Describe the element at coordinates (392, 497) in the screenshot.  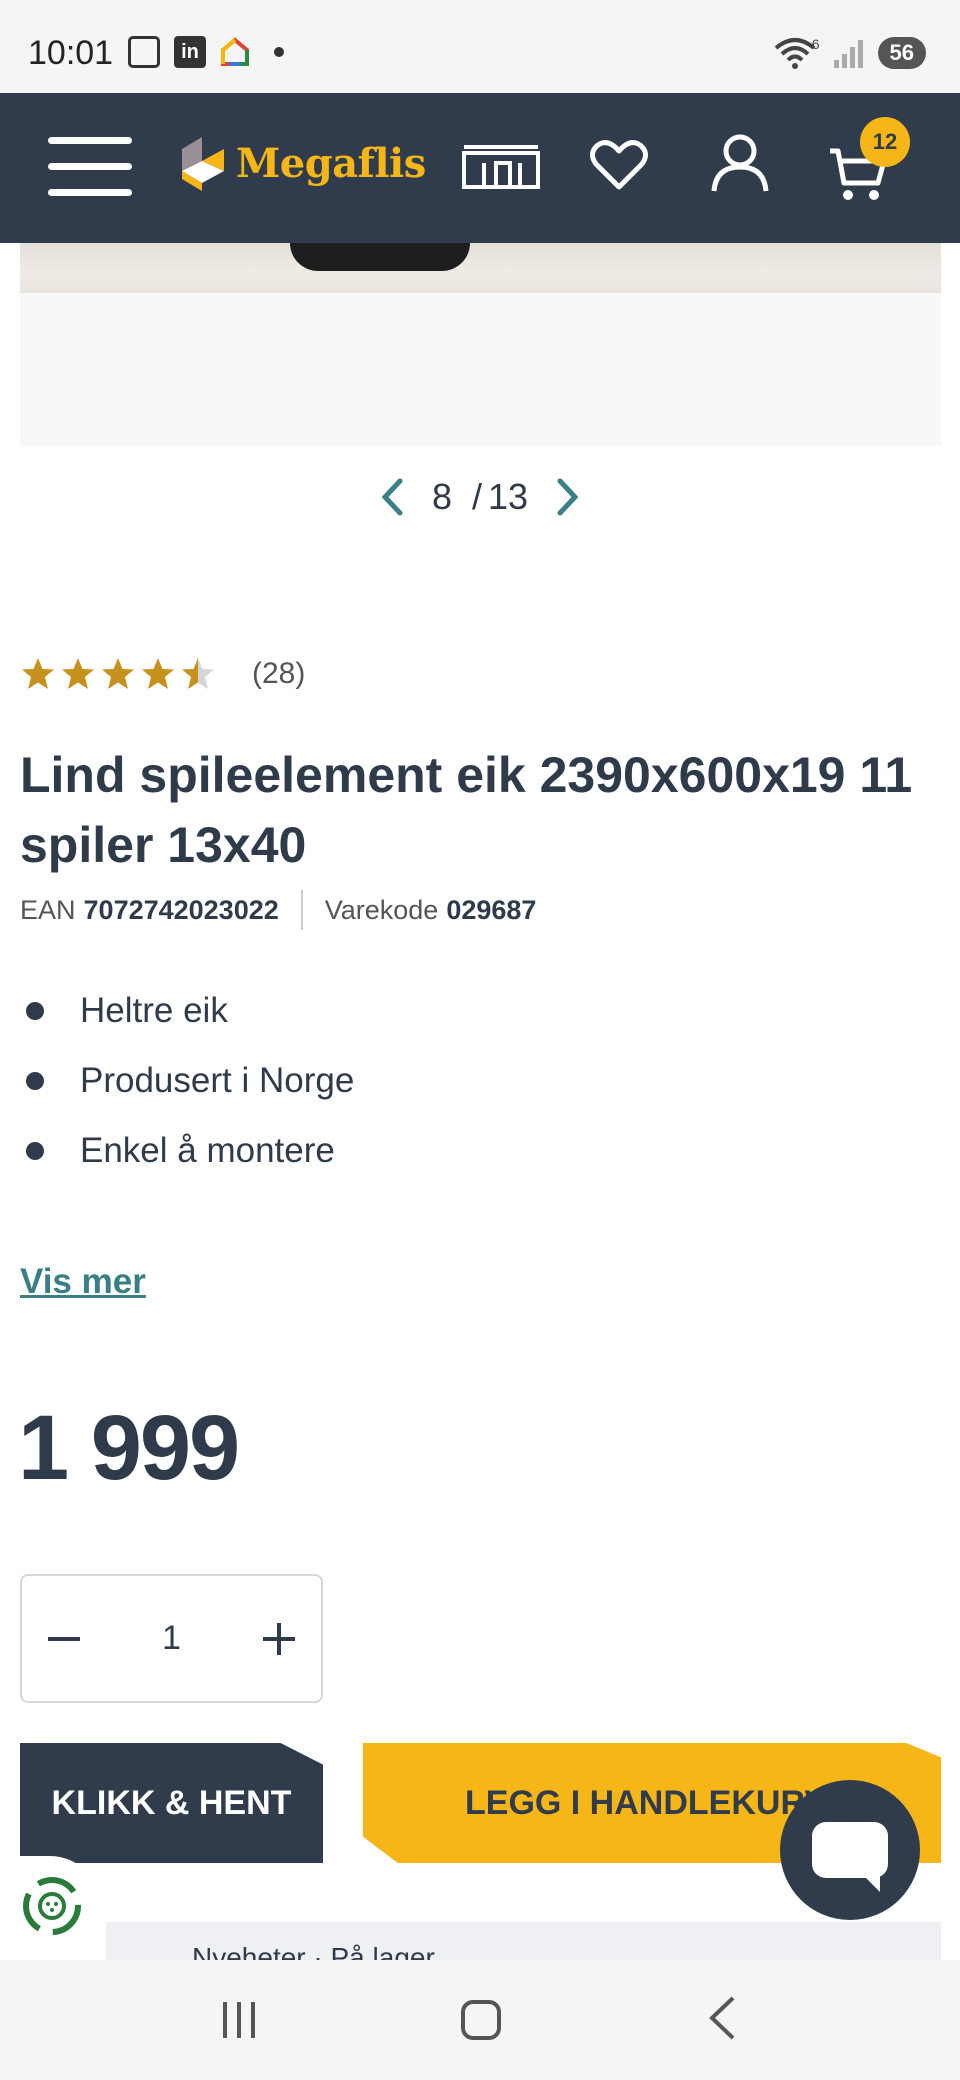
I see `previous-image-button` at that location.